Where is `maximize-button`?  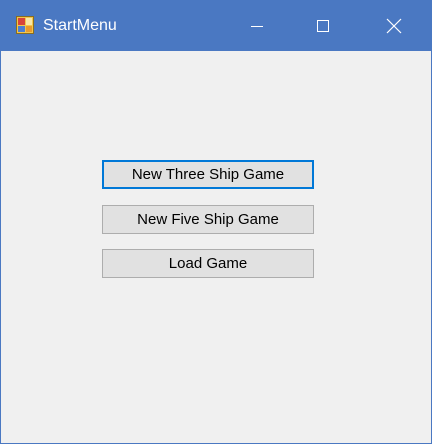 maximize-button is located at coordinates (323, 26).